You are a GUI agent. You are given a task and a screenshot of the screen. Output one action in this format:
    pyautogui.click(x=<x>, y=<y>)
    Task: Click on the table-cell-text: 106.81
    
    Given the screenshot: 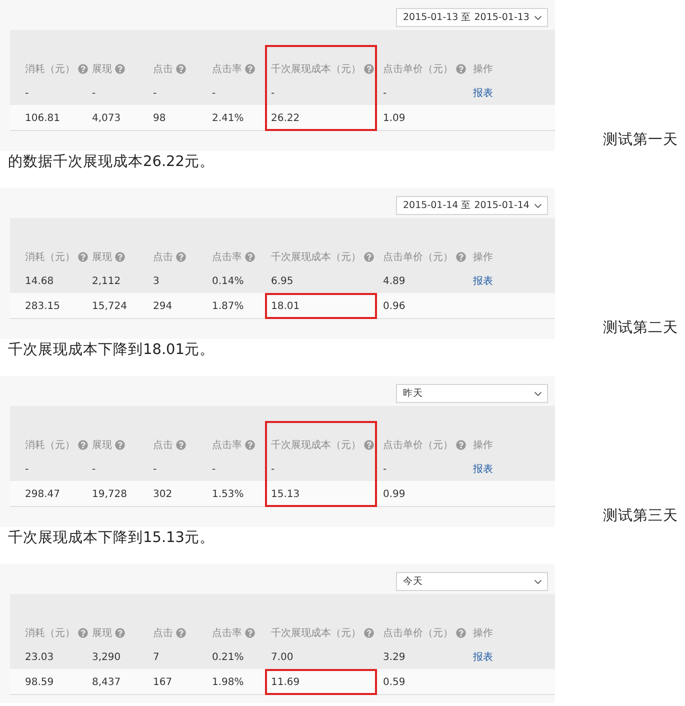 What is the action you would take?
    pyautogui.click(x=42, y=119)
    